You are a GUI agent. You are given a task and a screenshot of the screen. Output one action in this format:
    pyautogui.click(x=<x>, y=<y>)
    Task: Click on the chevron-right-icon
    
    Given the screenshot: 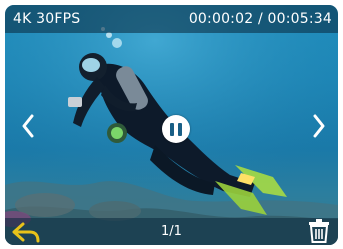 What is the action you would take?
    pyautogui.click(x=319, y=126)
    